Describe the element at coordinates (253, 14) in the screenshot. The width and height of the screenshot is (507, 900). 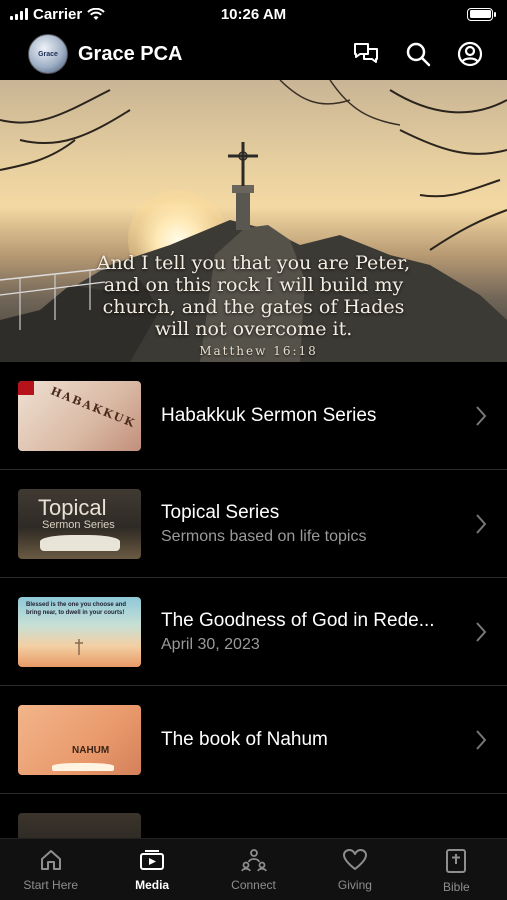
I see `status-bar: Carrier 10:26 AM` at that location.